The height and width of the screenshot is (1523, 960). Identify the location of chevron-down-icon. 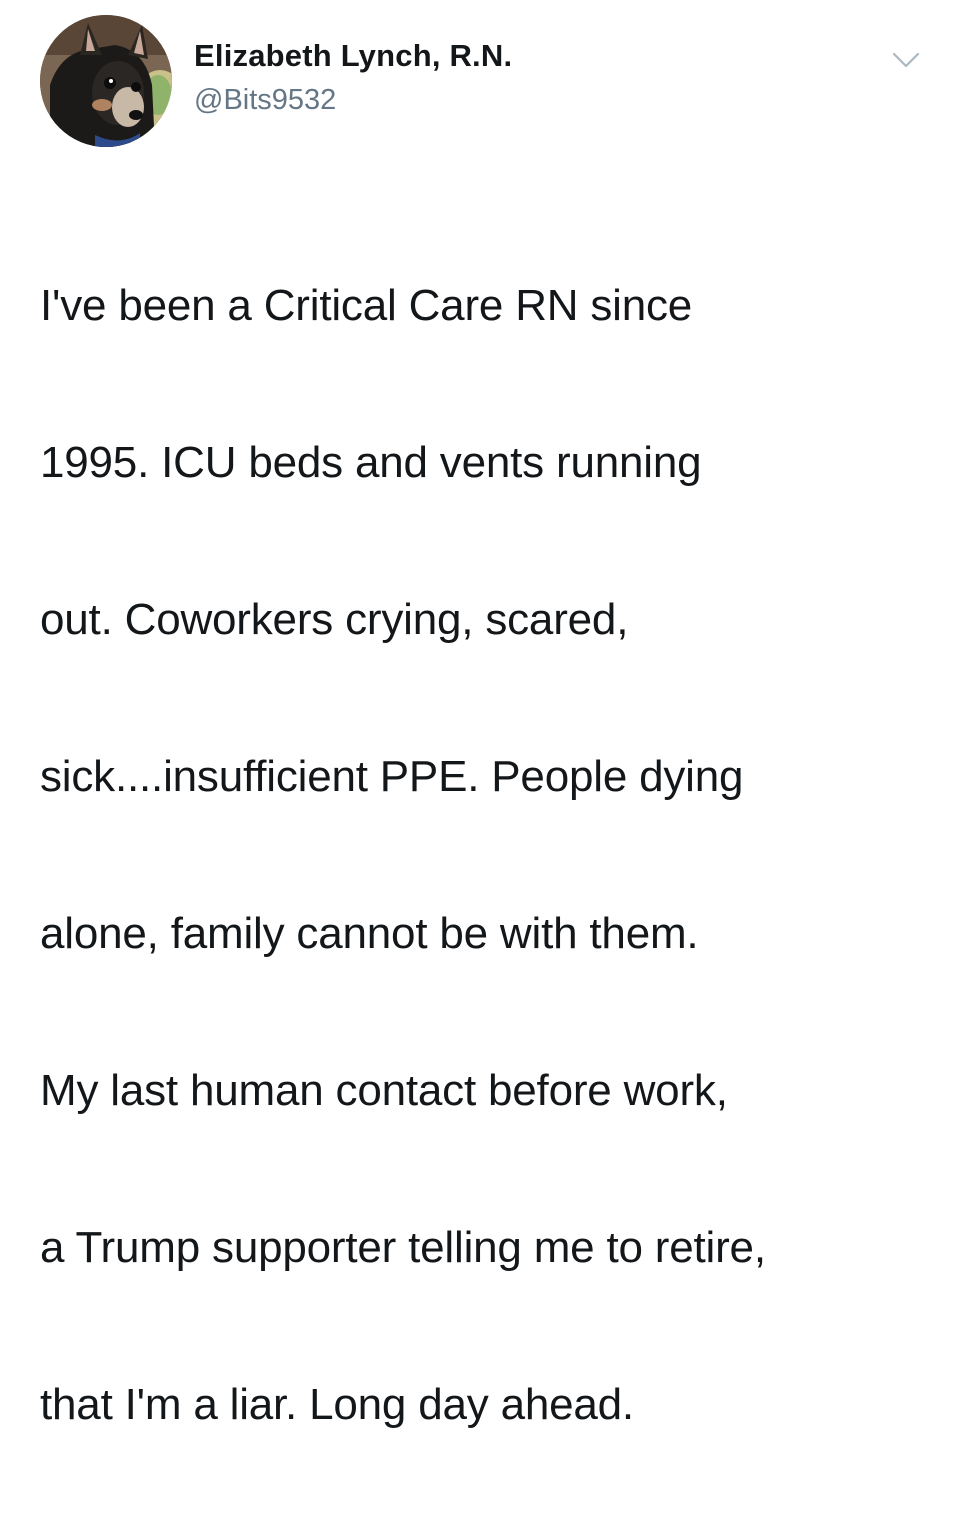
(906, 60).